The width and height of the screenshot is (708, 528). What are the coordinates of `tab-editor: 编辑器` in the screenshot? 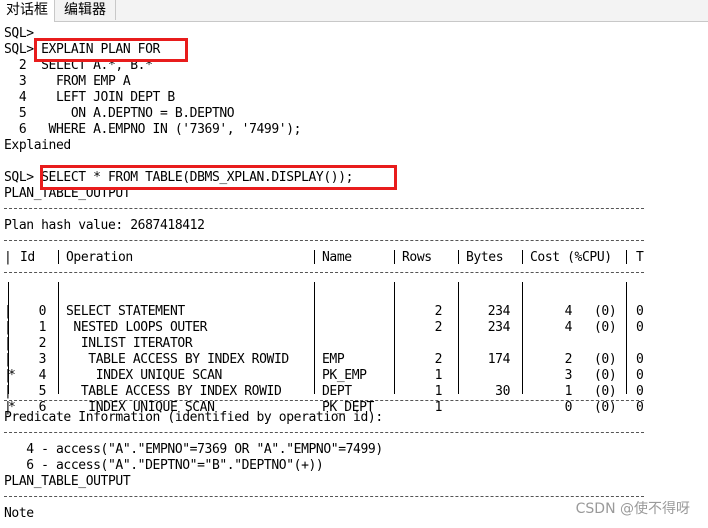 It's located at (87, 10).